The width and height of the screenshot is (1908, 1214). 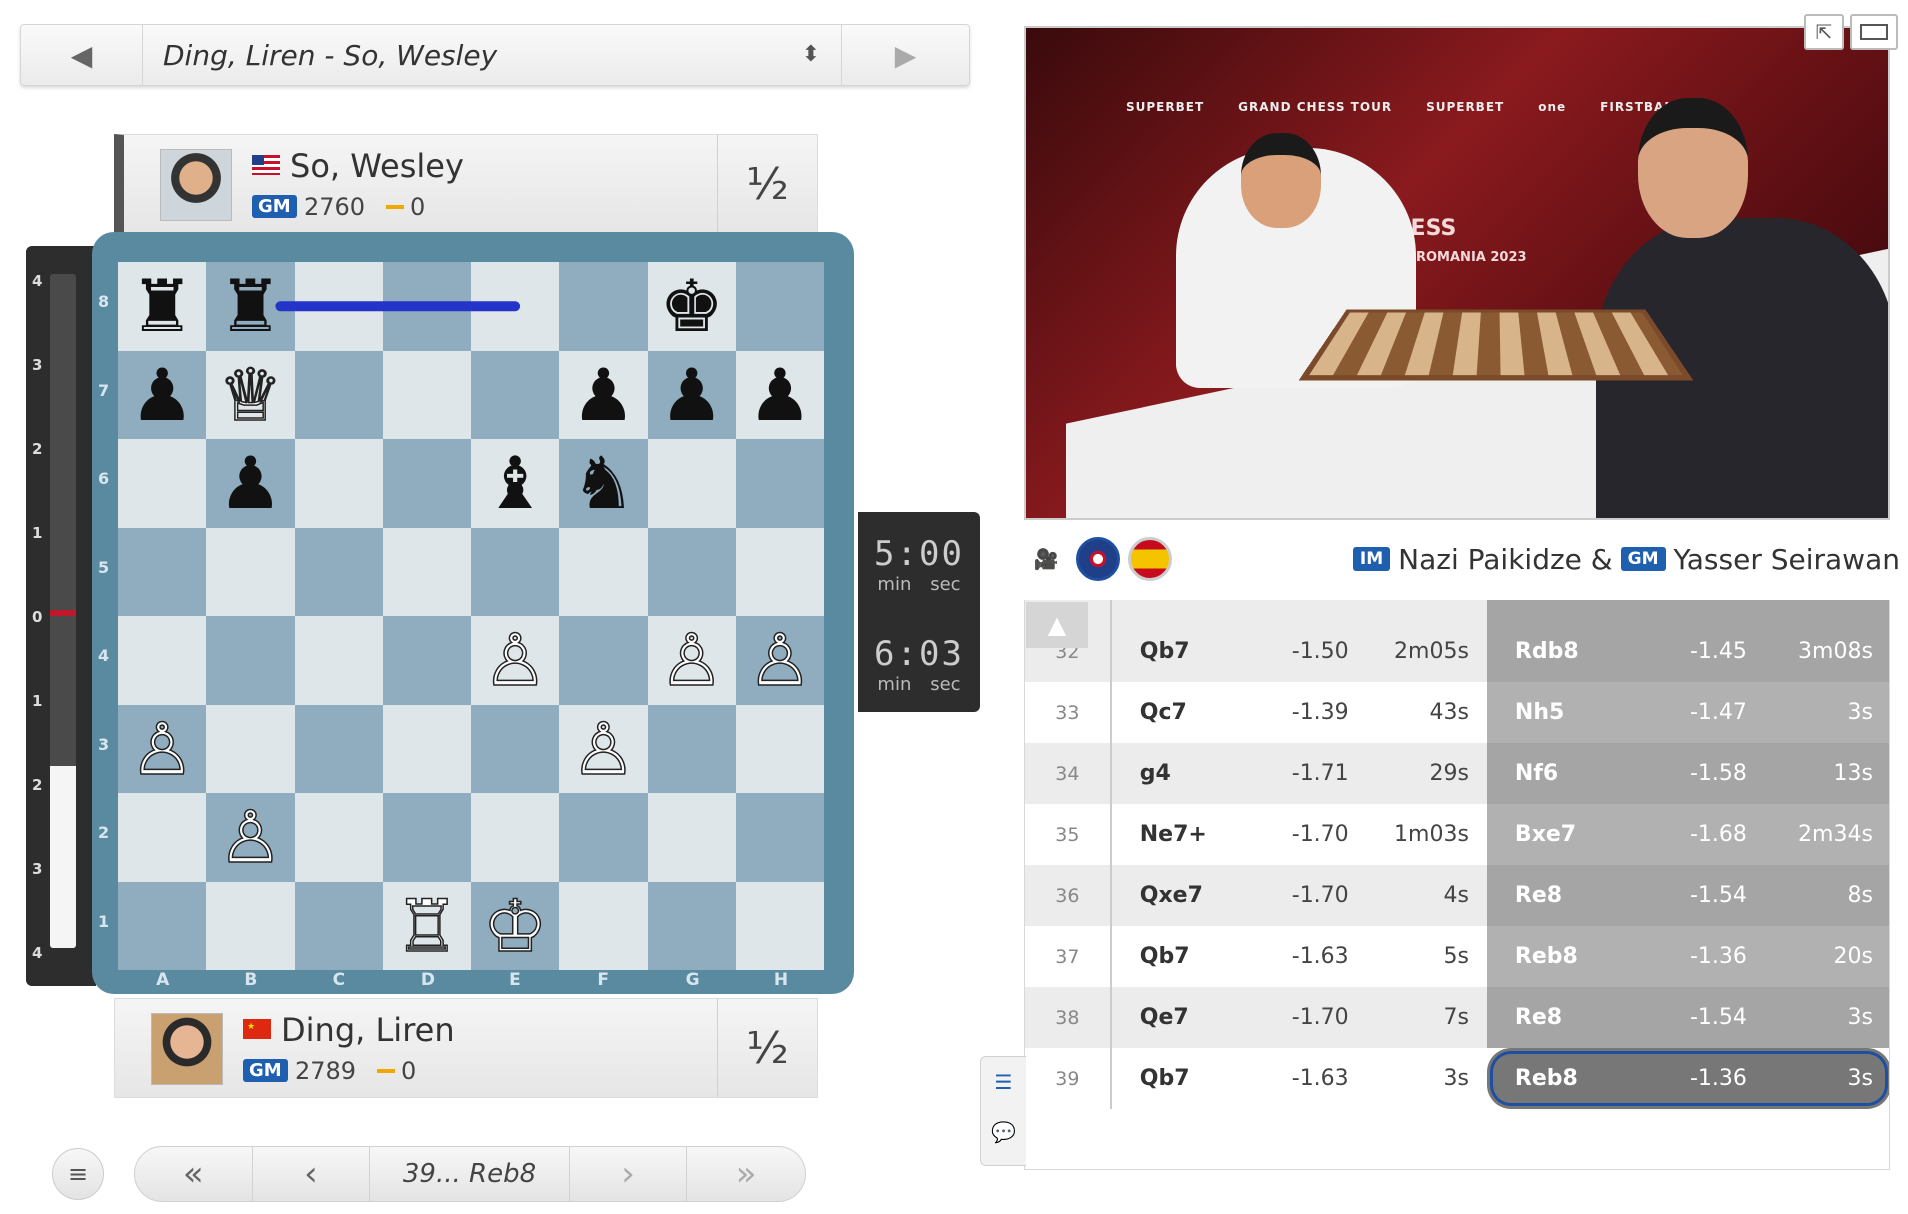 I want to click on prev-move-button: ‹, so click(x=312, y=1174).